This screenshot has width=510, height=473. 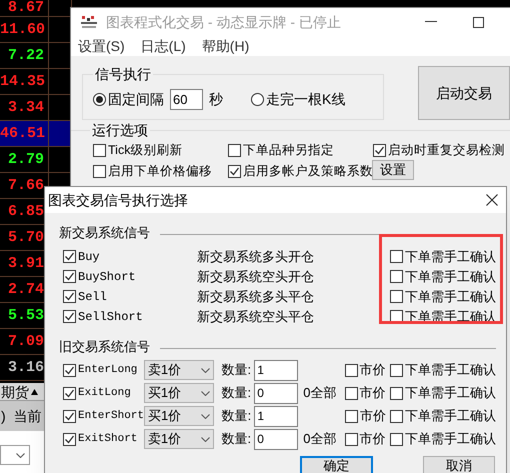 I want to click on price-value: 3.34, so click(x=25, y=107).